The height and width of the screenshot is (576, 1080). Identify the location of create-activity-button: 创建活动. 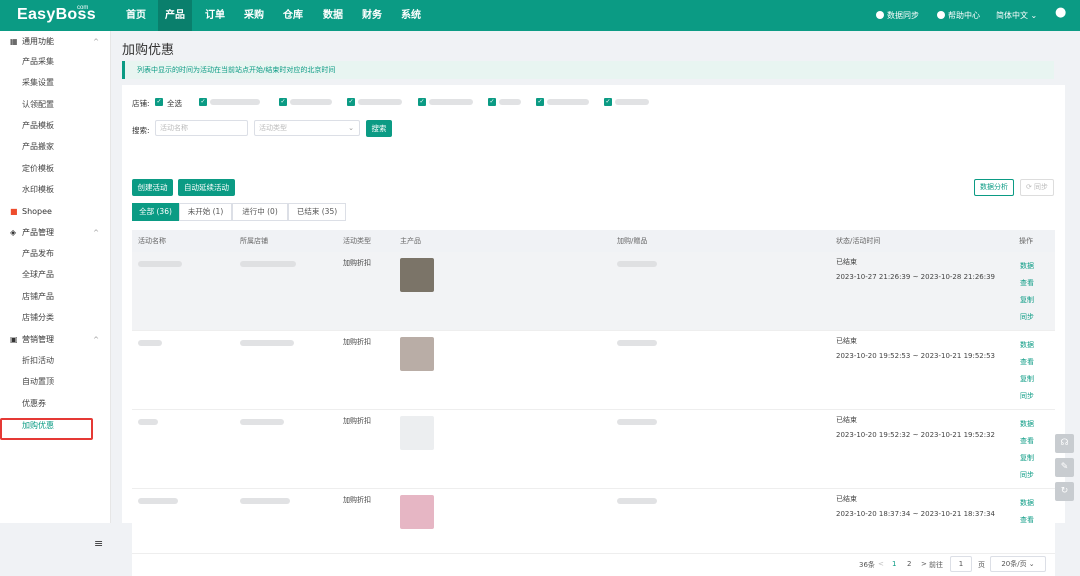
(152, 187).